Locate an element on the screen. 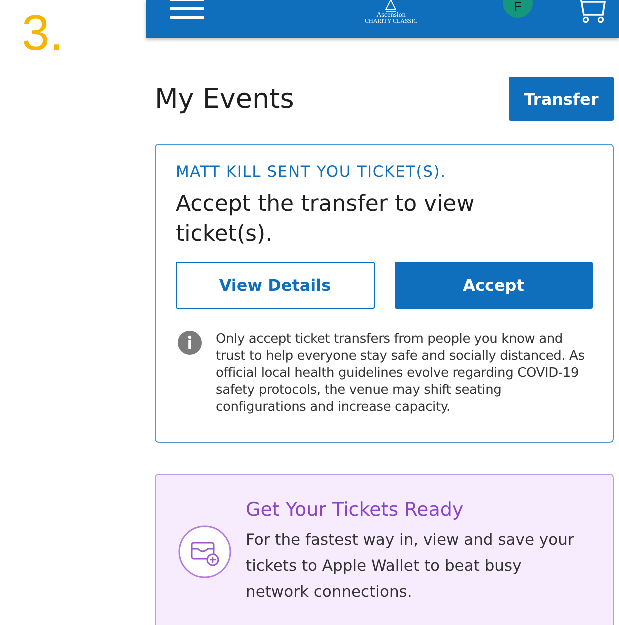  wallet-add-icon is located at coordinates (205, 552).